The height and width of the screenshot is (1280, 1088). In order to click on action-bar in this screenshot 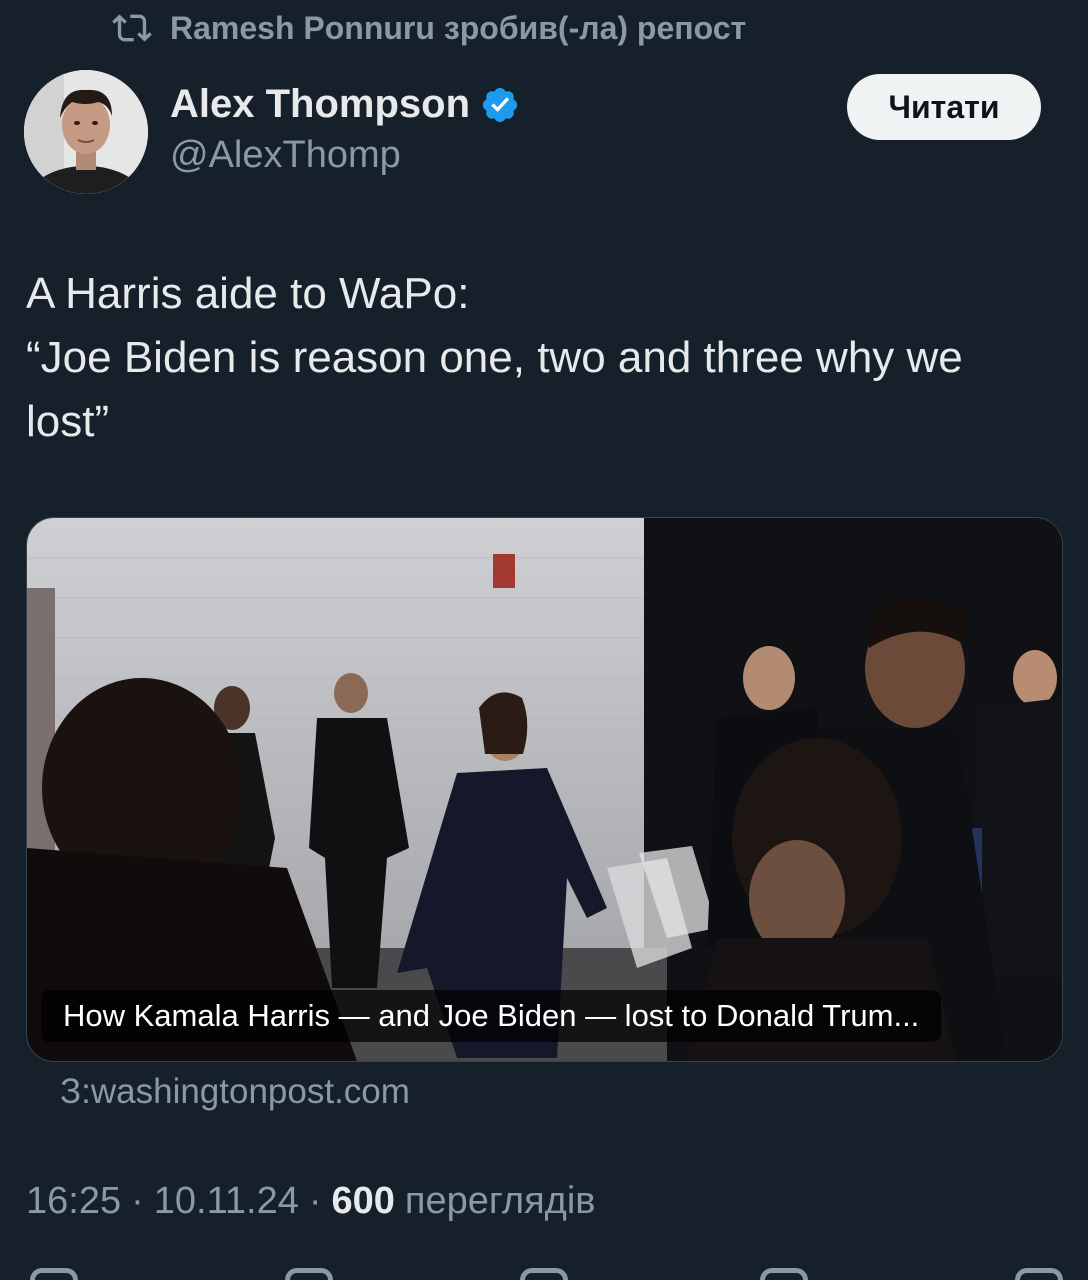, I will do `click(544, 1274)`.